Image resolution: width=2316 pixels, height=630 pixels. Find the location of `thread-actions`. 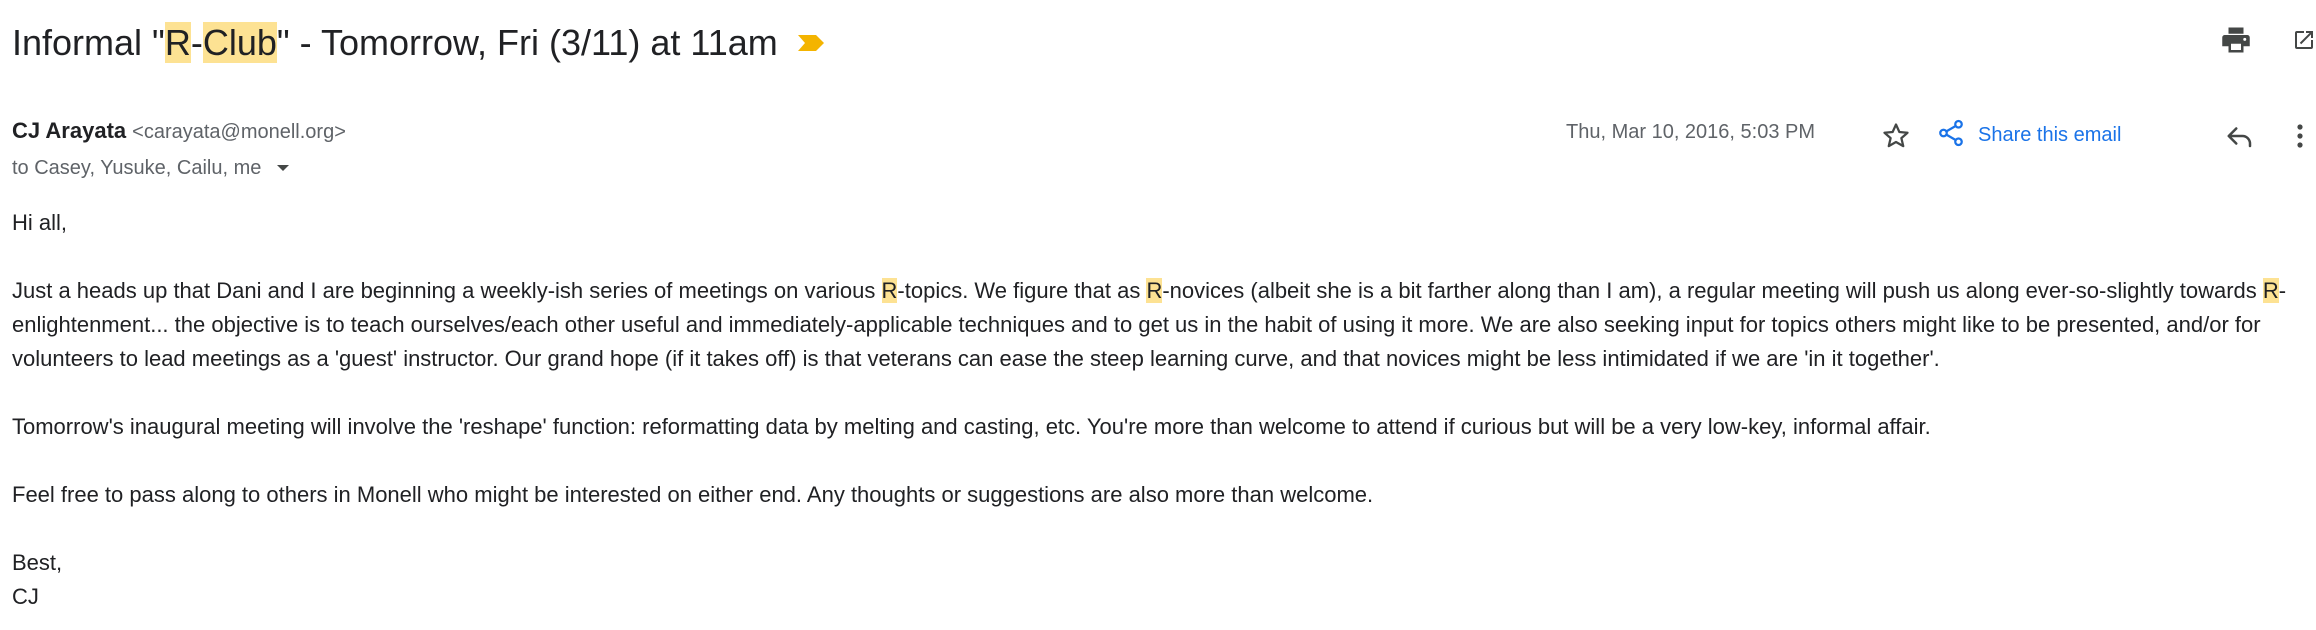

thread-actions is located at coordinates (2266, 40).